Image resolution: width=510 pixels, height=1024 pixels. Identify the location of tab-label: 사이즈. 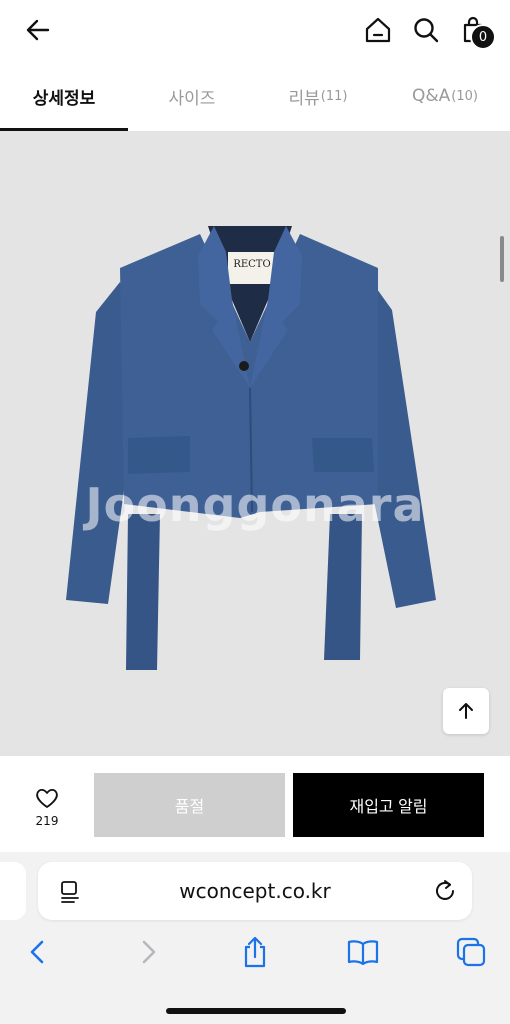
(192, 98).